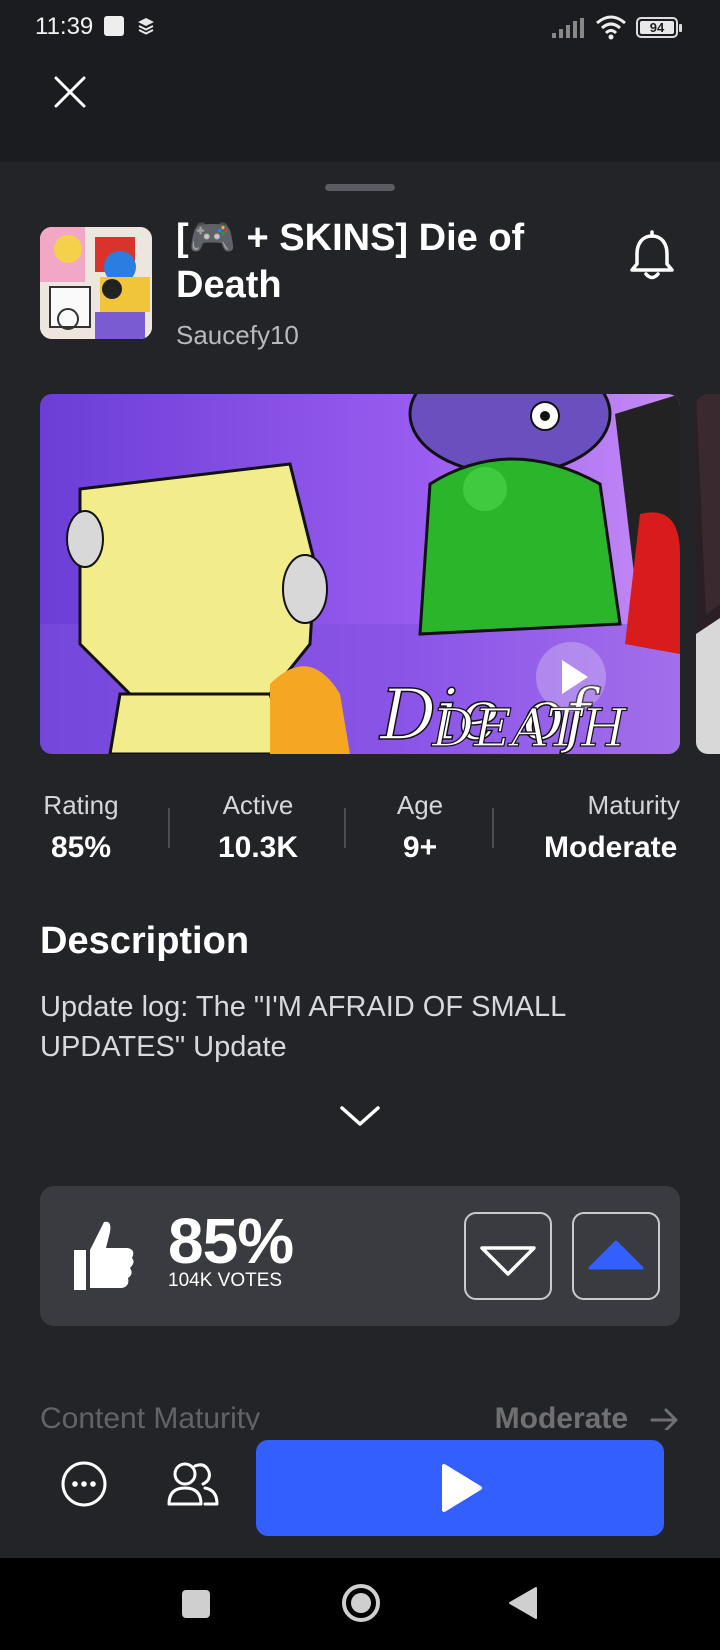  I want to click on close-icon, so click(70, 92).